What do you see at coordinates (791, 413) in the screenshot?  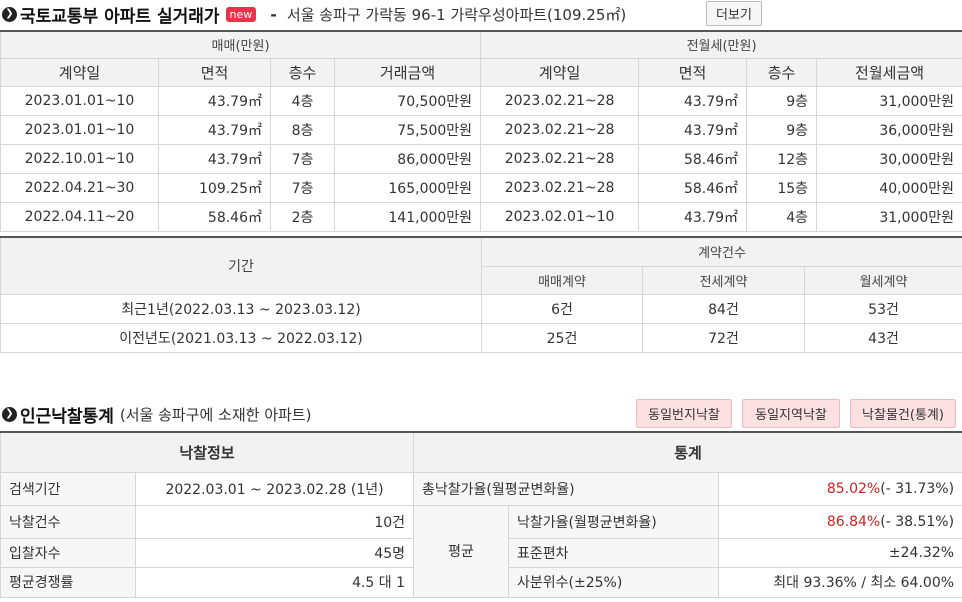 I see `same-area-auction-button: 동일지역낙찰` at bounding box center [791, 413].